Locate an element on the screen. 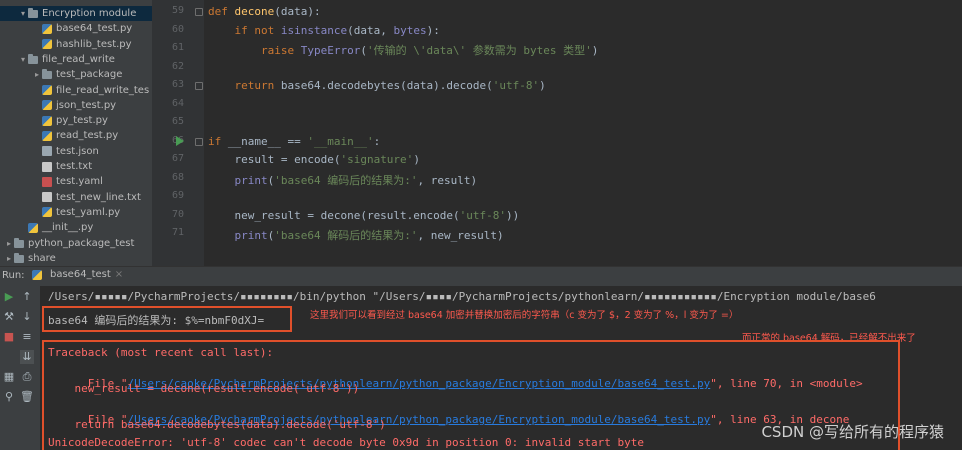 Image resolution: width=962 pixels, height=450 pixels. code-token: : is located at coordinates (377, 141).